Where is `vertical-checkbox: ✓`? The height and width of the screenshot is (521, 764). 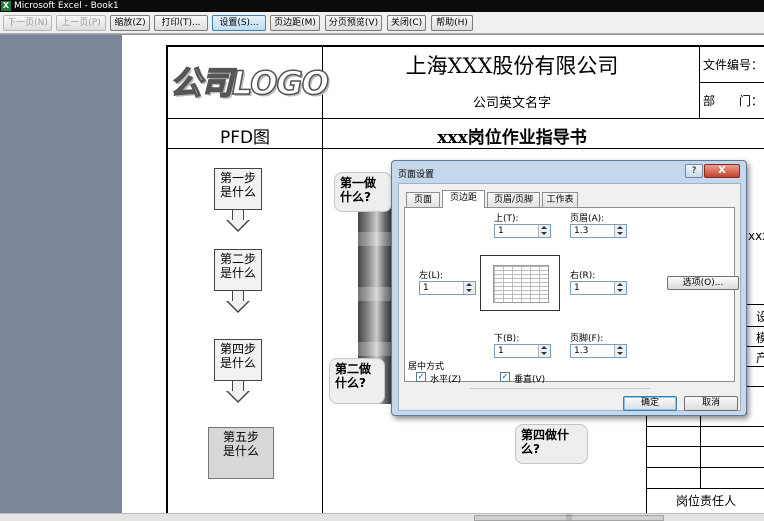 vertical-checkbox: ✓ is located at coordinates (505, 377).